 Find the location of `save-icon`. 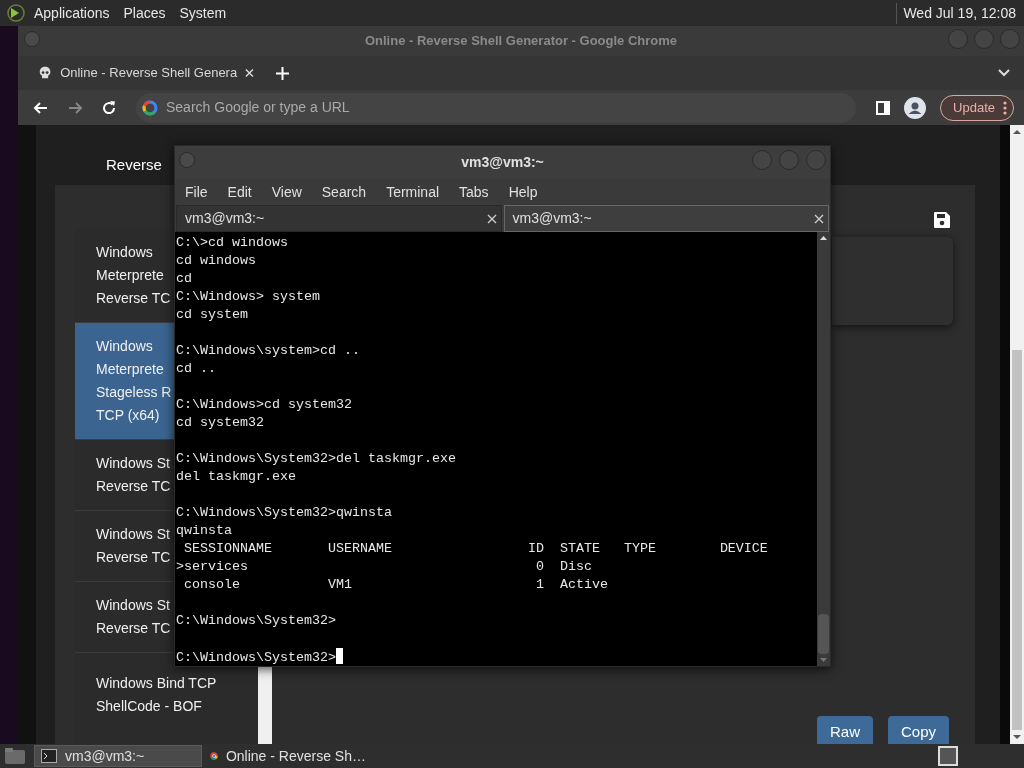

save-icon is located at coordinates (942, 220).